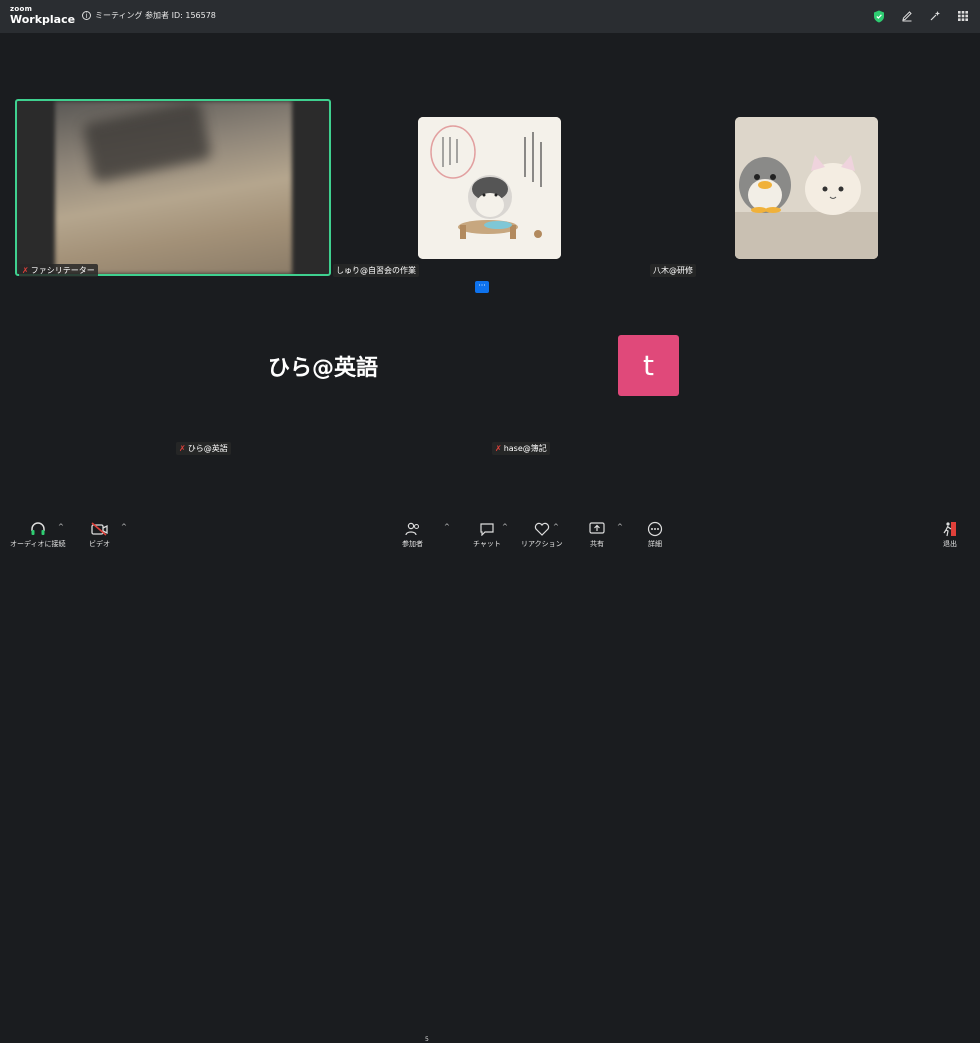 The width and height of the screenshot is (980, 1043). I want to click on gallery-more-button: ···, so click(482, 287).